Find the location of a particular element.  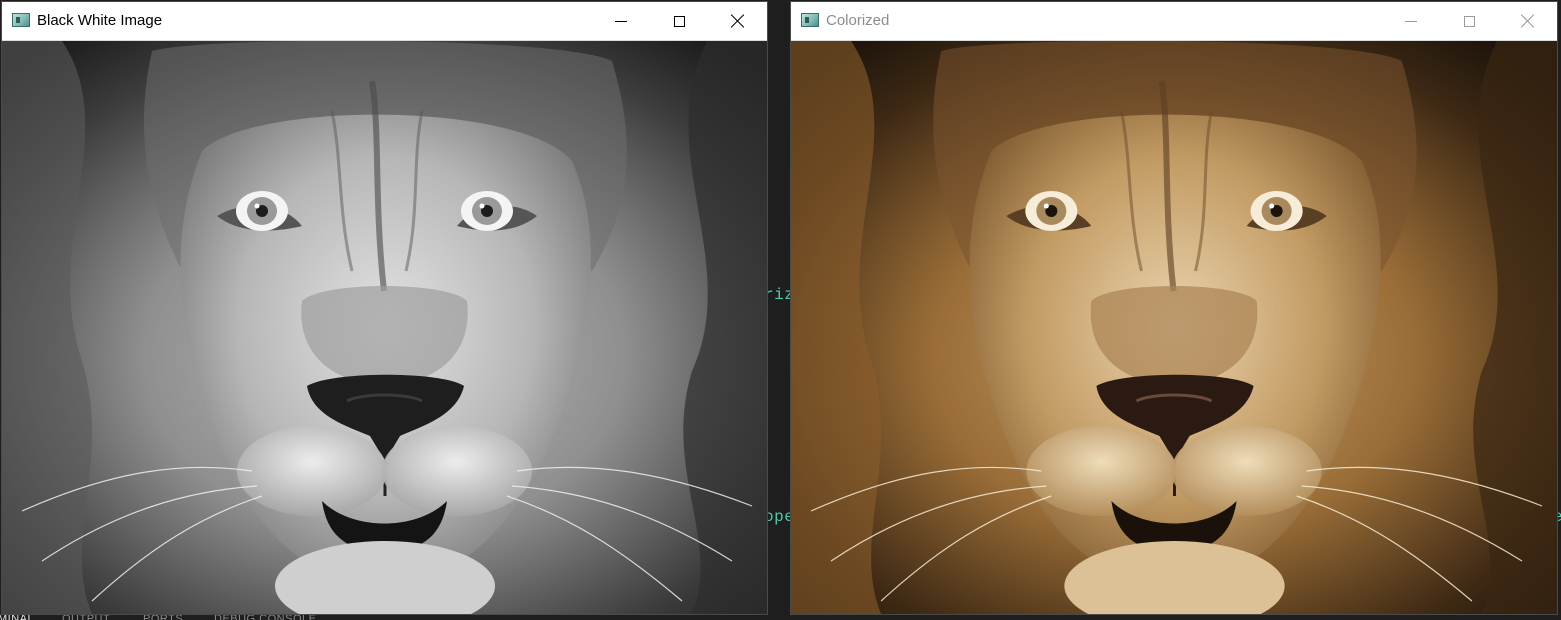

window-title: Black White Image is located at coordinates (100, 20).